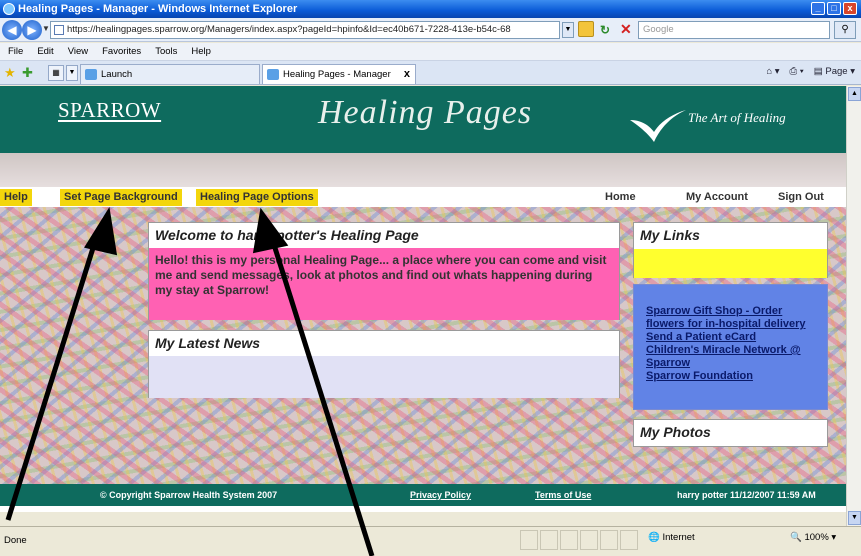 The height and width of the screenshot is (556, 861). What do you see at coordinates (797, 71) in the screenshot?
I see `print-icon: ⎙ ▾` at bounding box center [797, 71].